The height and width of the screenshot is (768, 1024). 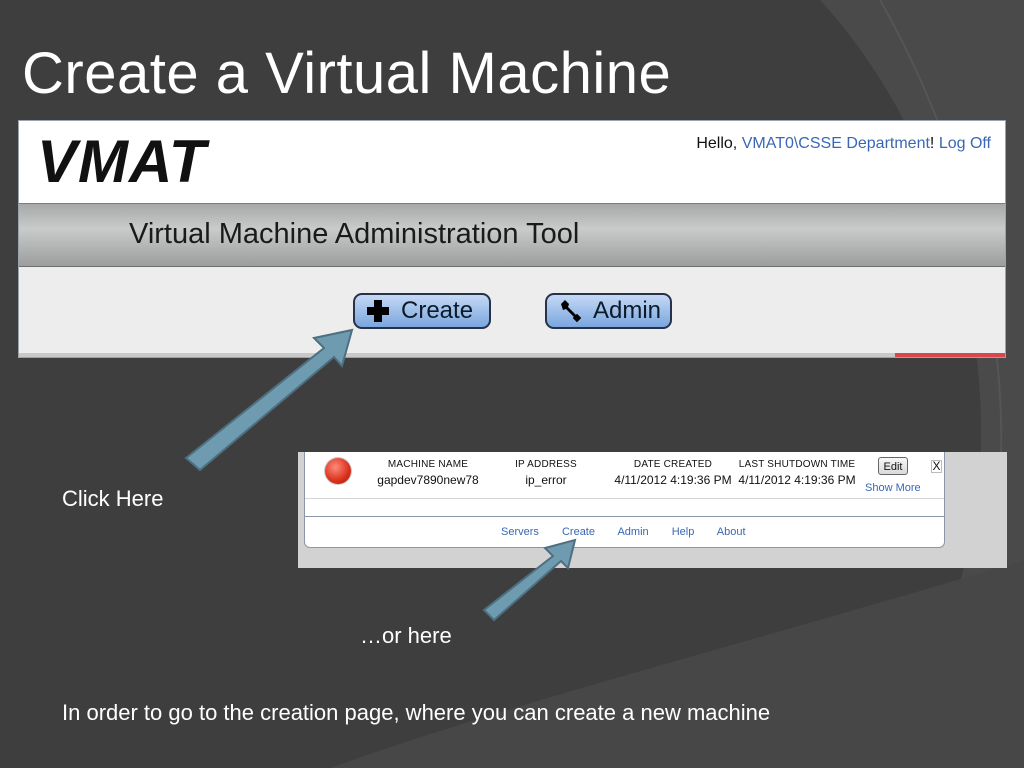 I want to click on footer-link-about: About, so click(x=731, y=532).